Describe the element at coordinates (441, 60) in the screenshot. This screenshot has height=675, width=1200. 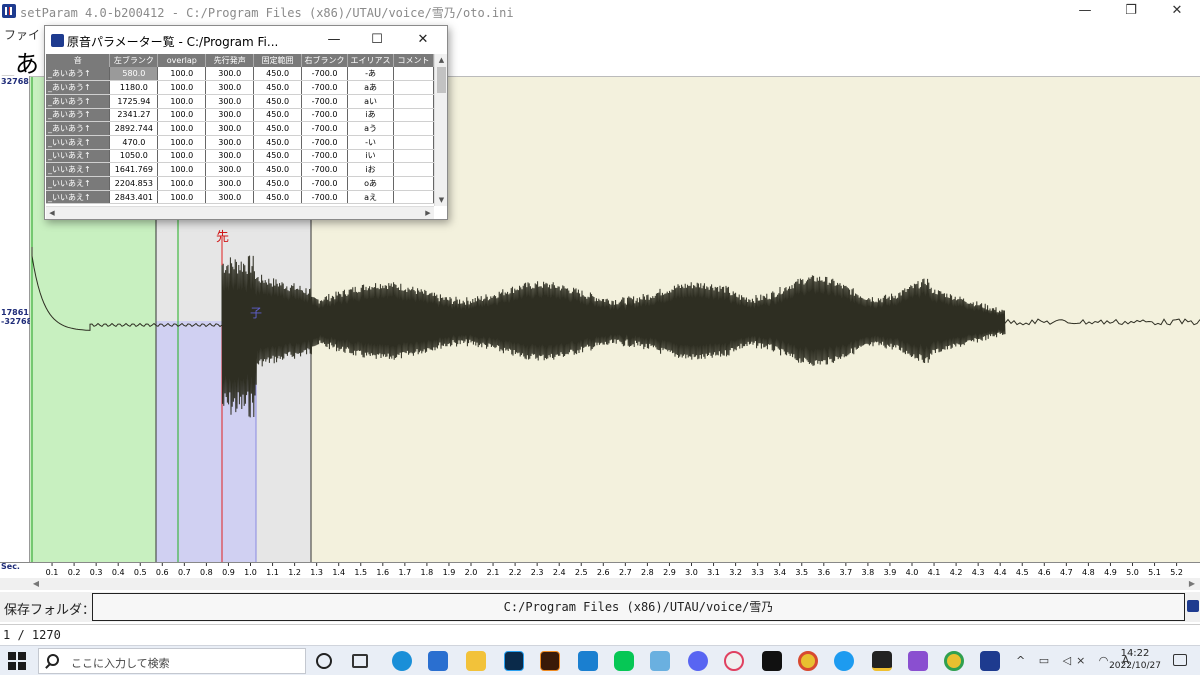
I see `scroll-up-icon: ▲` at that location.